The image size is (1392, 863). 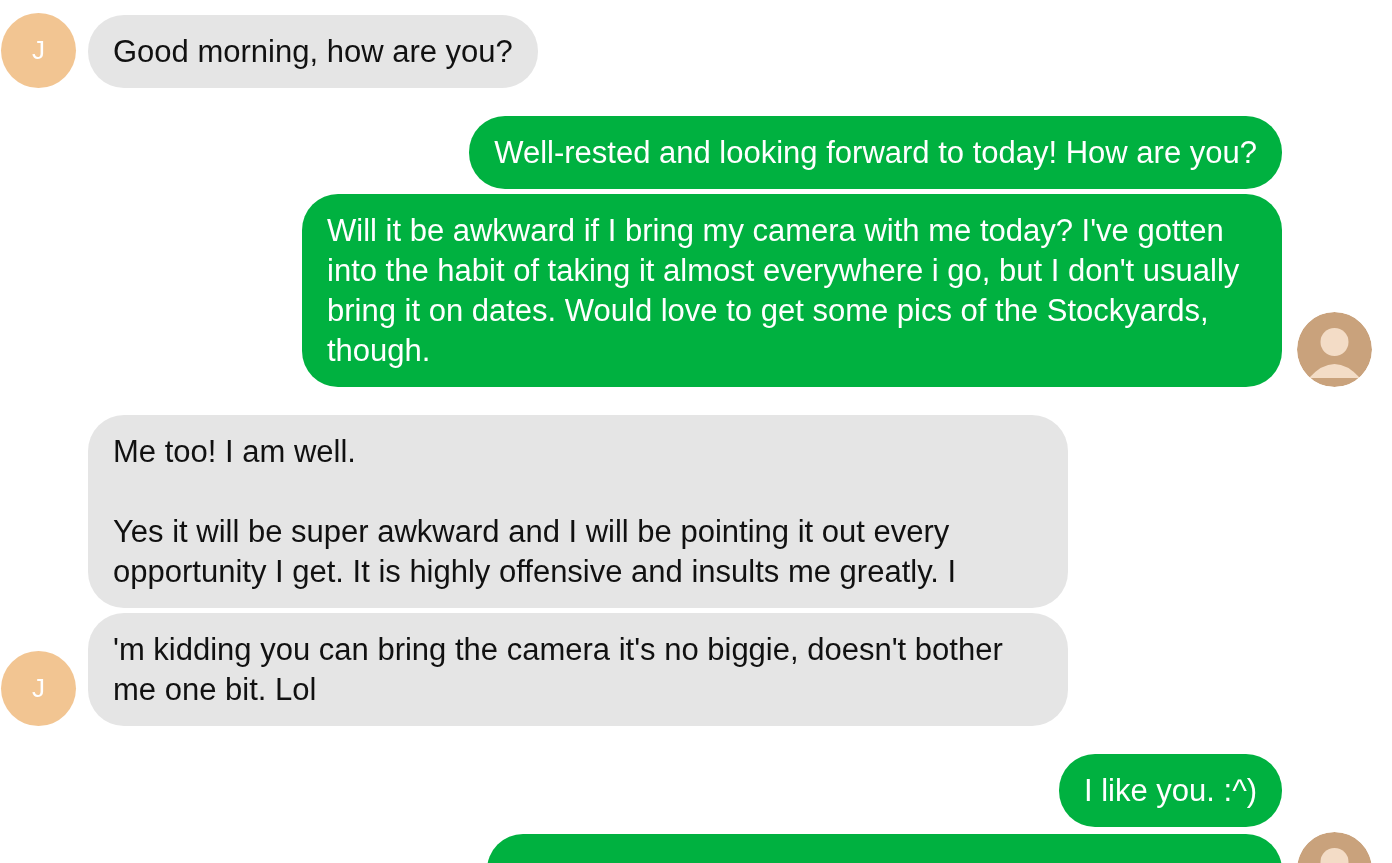 What do you see at coordinates (313, 51) in the screenshot?
I see `message-bubble: Good morning, how are you?` at bounding box center [313, 51].